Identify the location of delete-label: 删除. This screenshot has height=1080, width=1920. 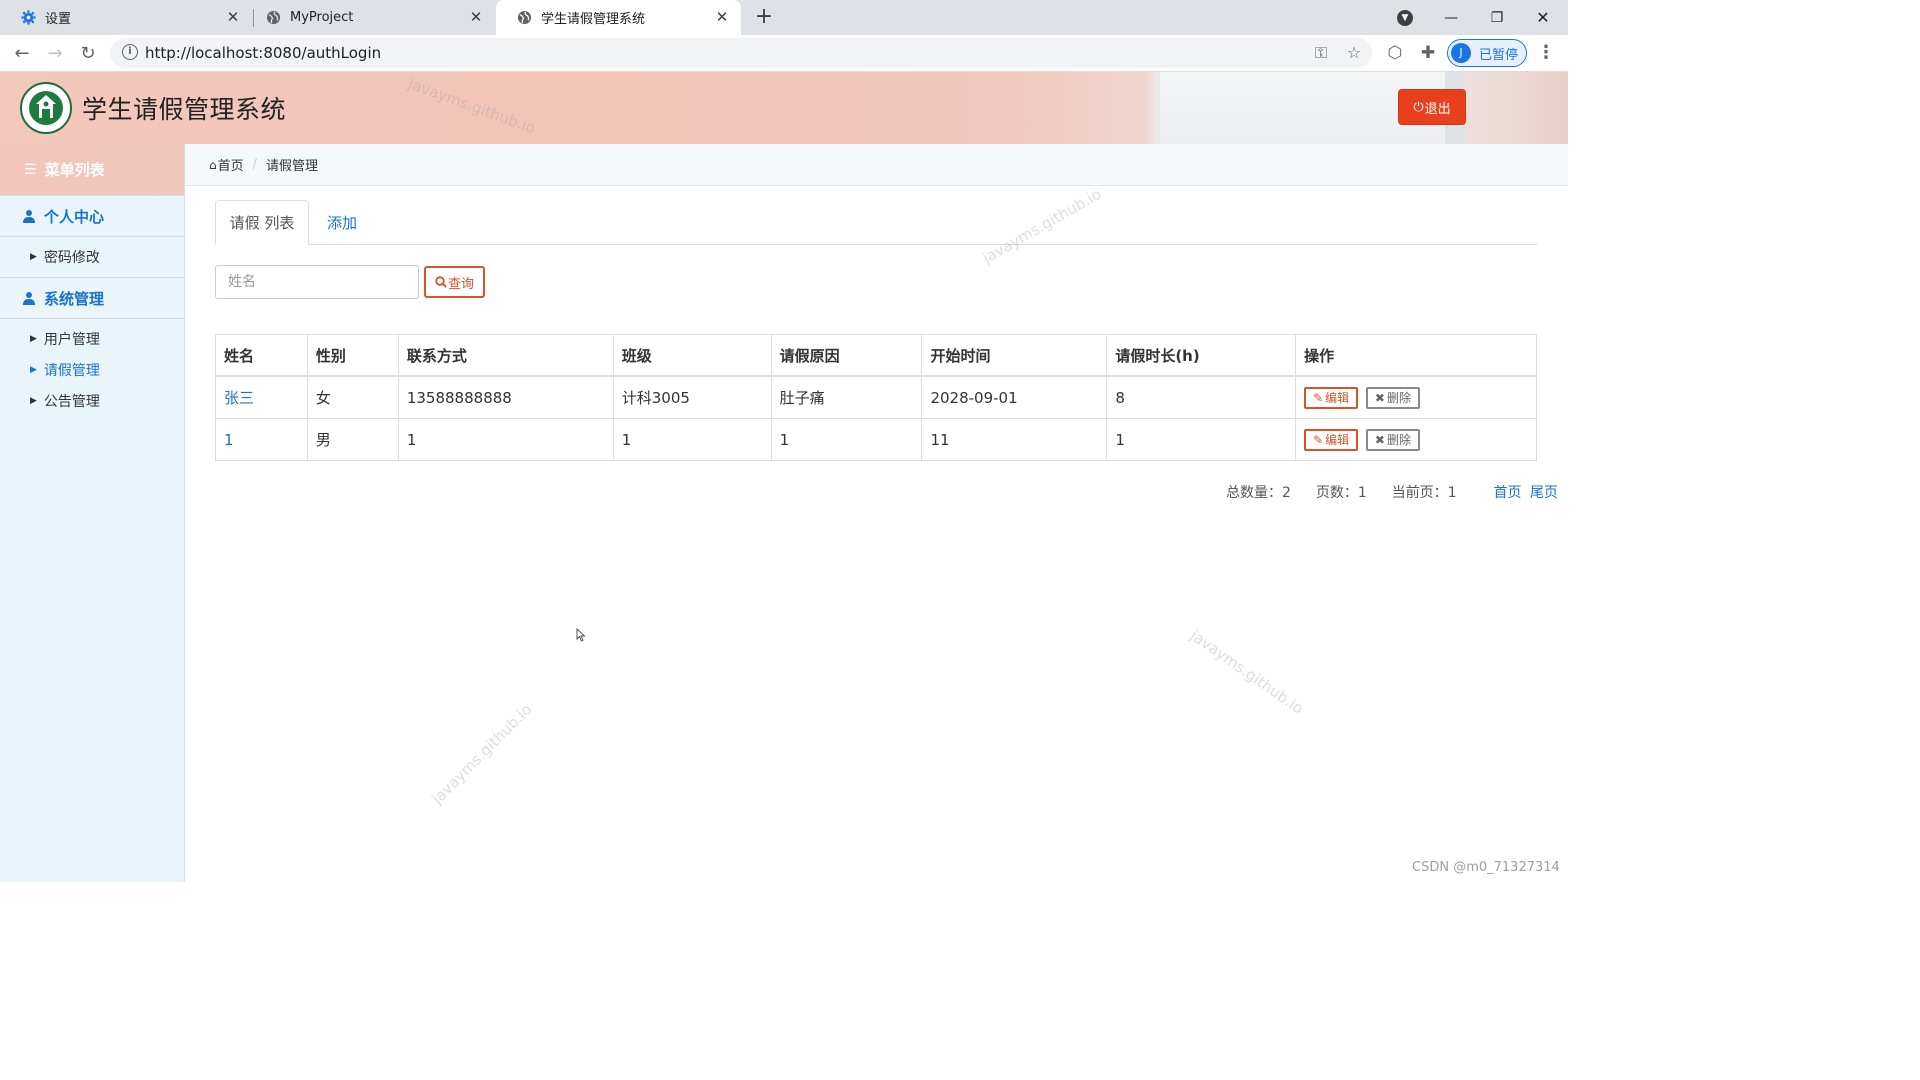
(1398, 398).